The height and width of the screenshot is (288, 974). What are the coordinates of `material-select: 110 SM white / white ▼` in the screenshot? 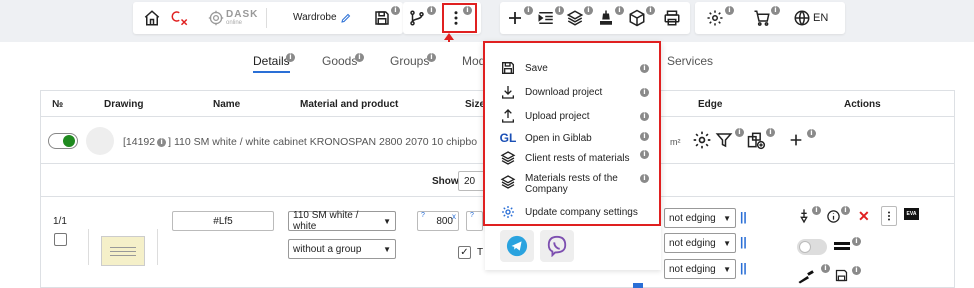 It's located at (342, 221).